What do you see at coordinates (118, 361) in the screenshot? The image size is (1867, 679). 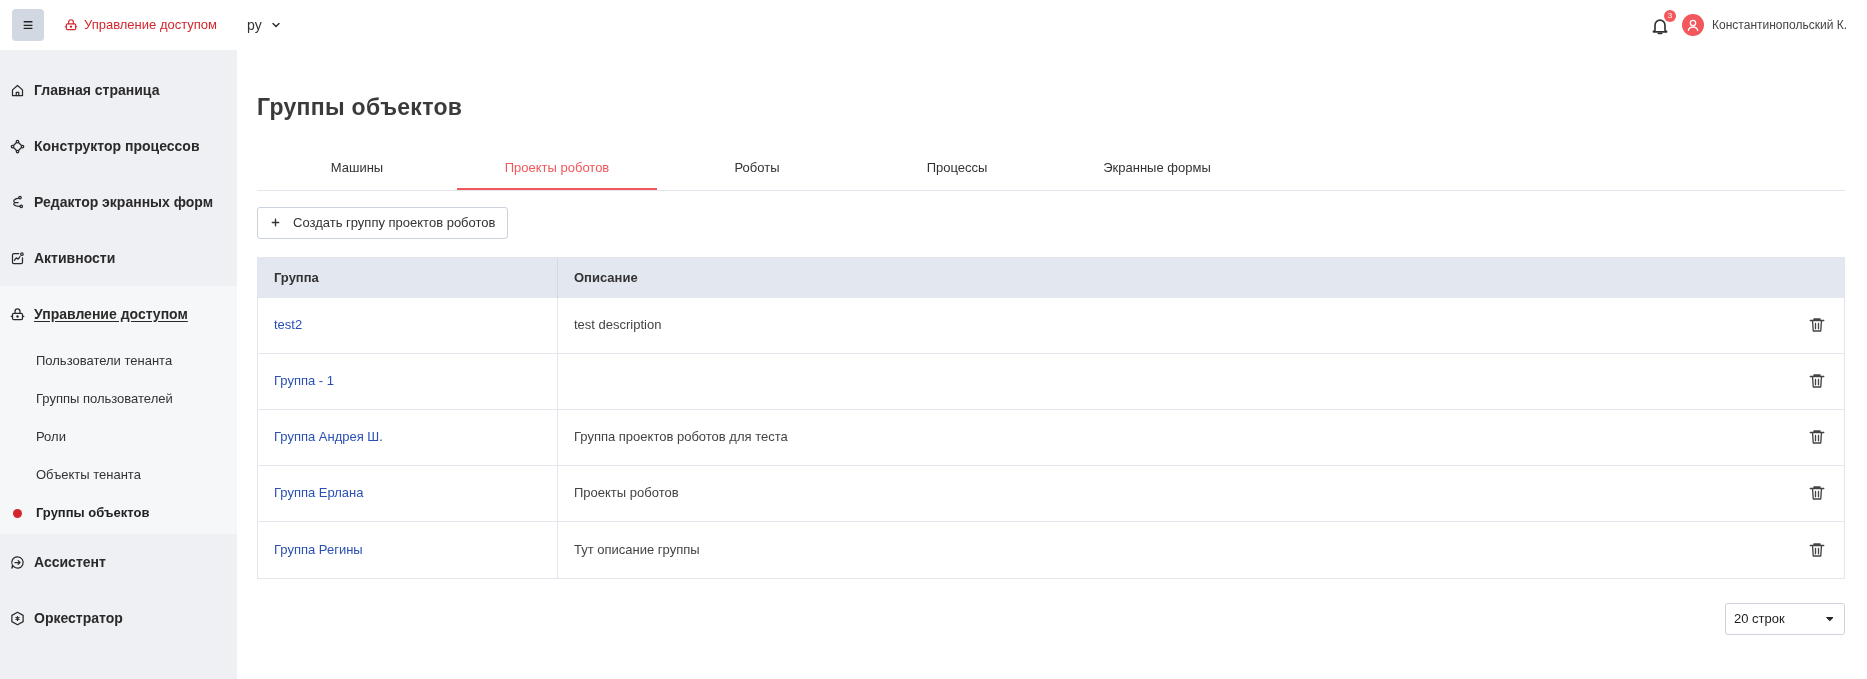 I see `sidebar-subitem: Пользователи тенанта` at bounding box center [118, 361].